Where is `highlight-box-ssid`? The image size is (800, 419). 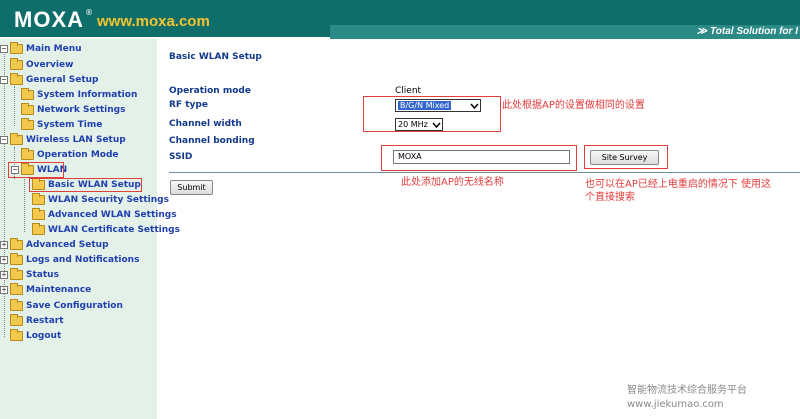 highlight-box-ssid is located at coordinates (479, 158).